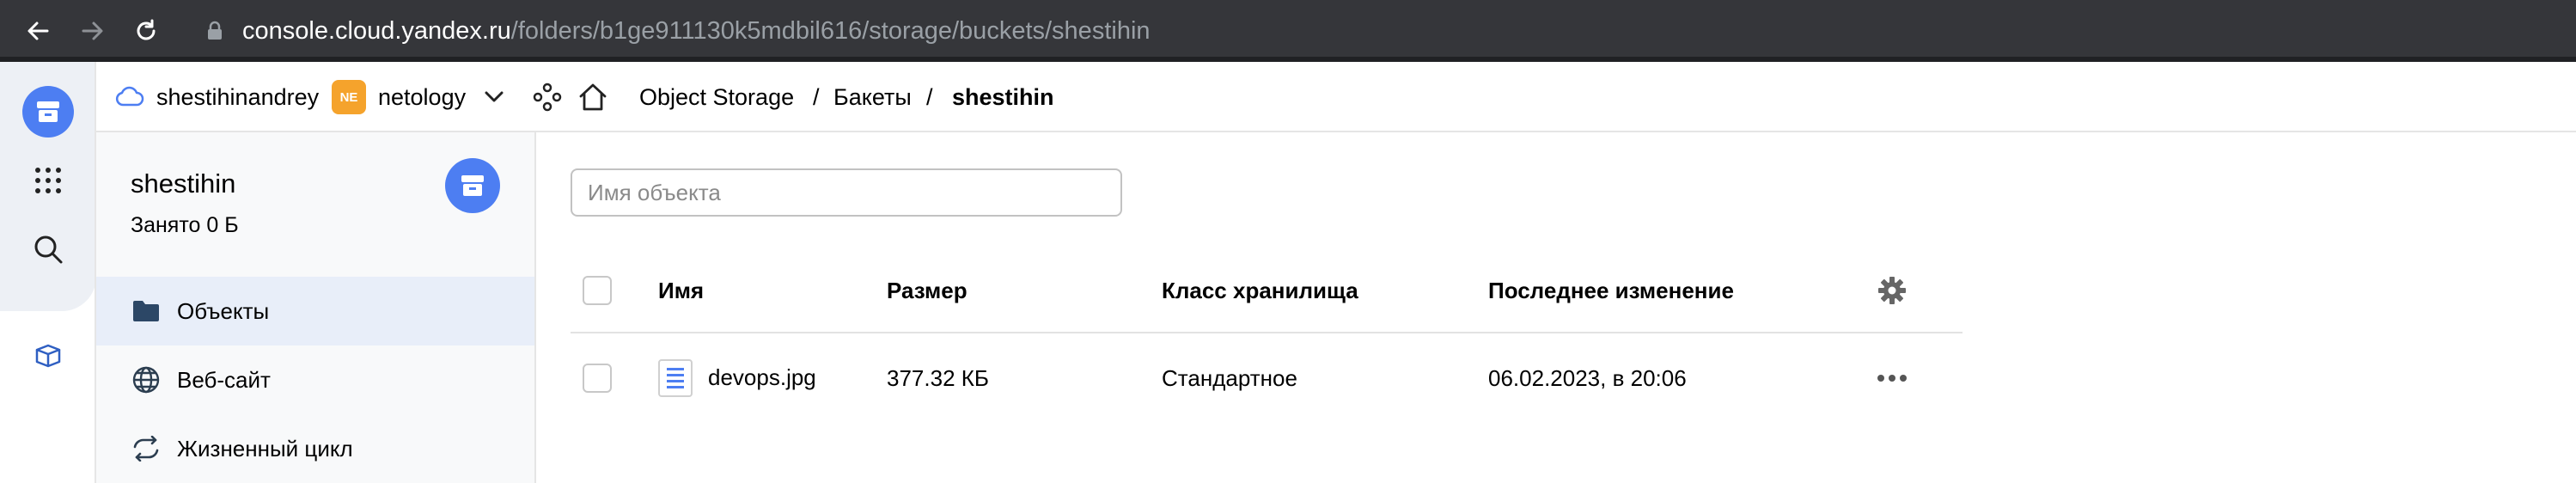 The image size is (2576, 483). Describe the element at coordinates (592, 97) in the screenshot. I see `home-icon` at that location.